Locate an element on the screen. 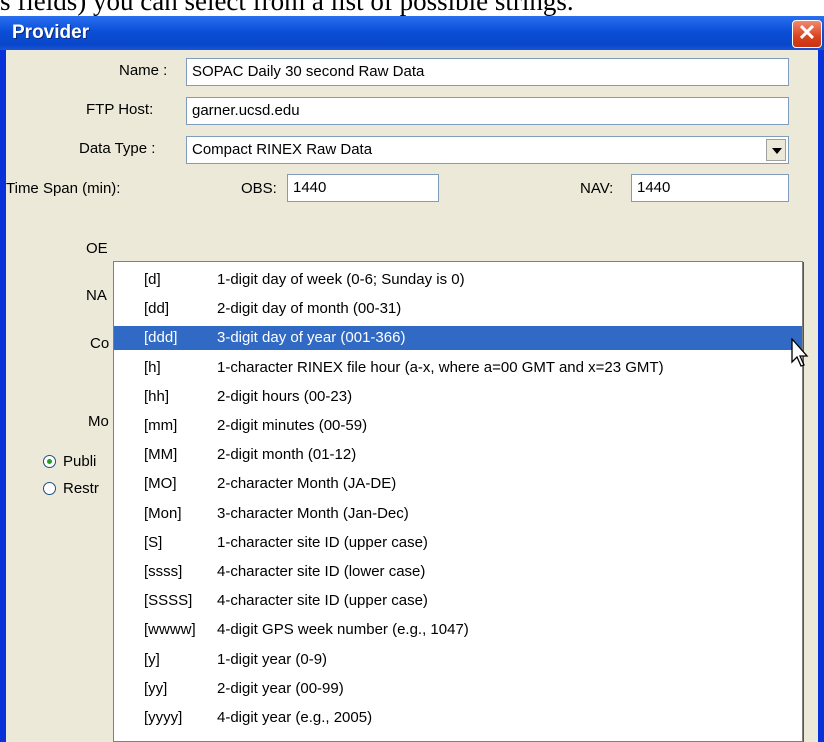 The image size is (824, 742). option-description: 2-digit month (01-12) is located at coordinates (287, 455).